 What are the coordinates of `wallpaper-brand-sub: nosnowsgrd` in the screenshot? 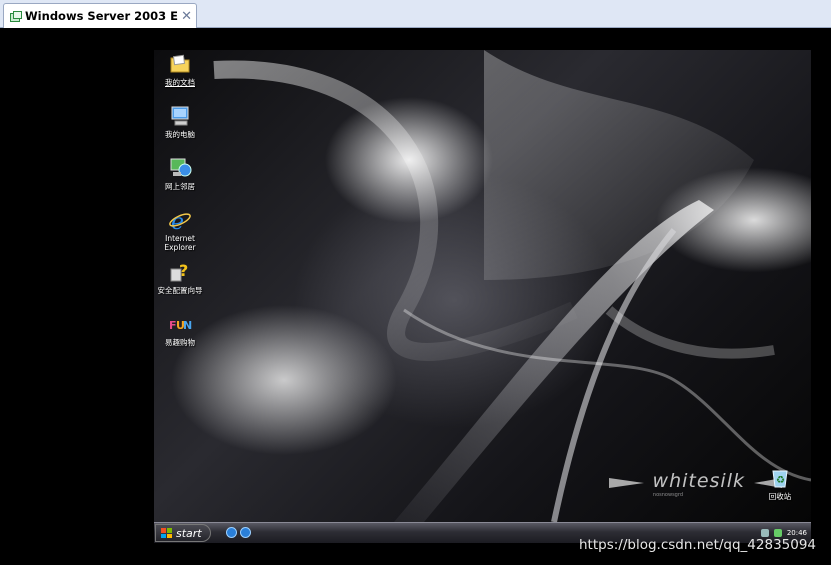 It's located at (667, 495).